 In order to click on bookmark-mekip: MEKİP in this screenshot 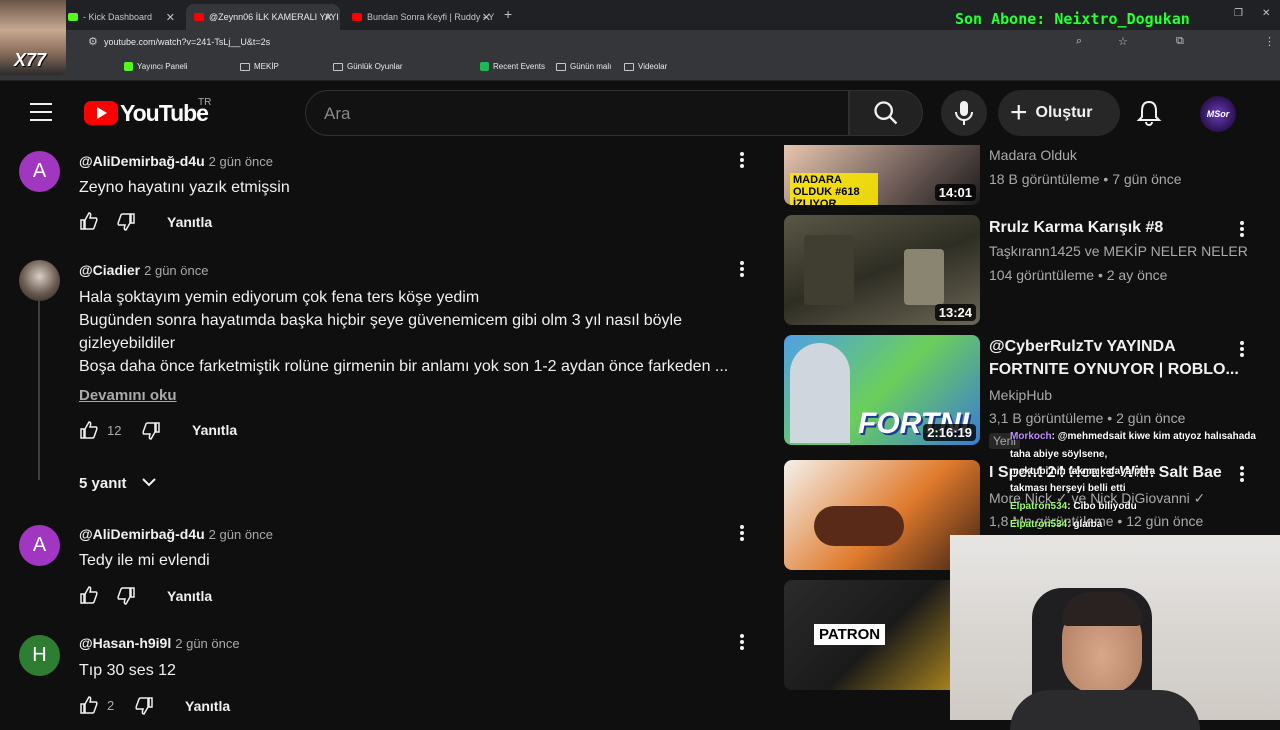, I will do `click(259, 66)`.